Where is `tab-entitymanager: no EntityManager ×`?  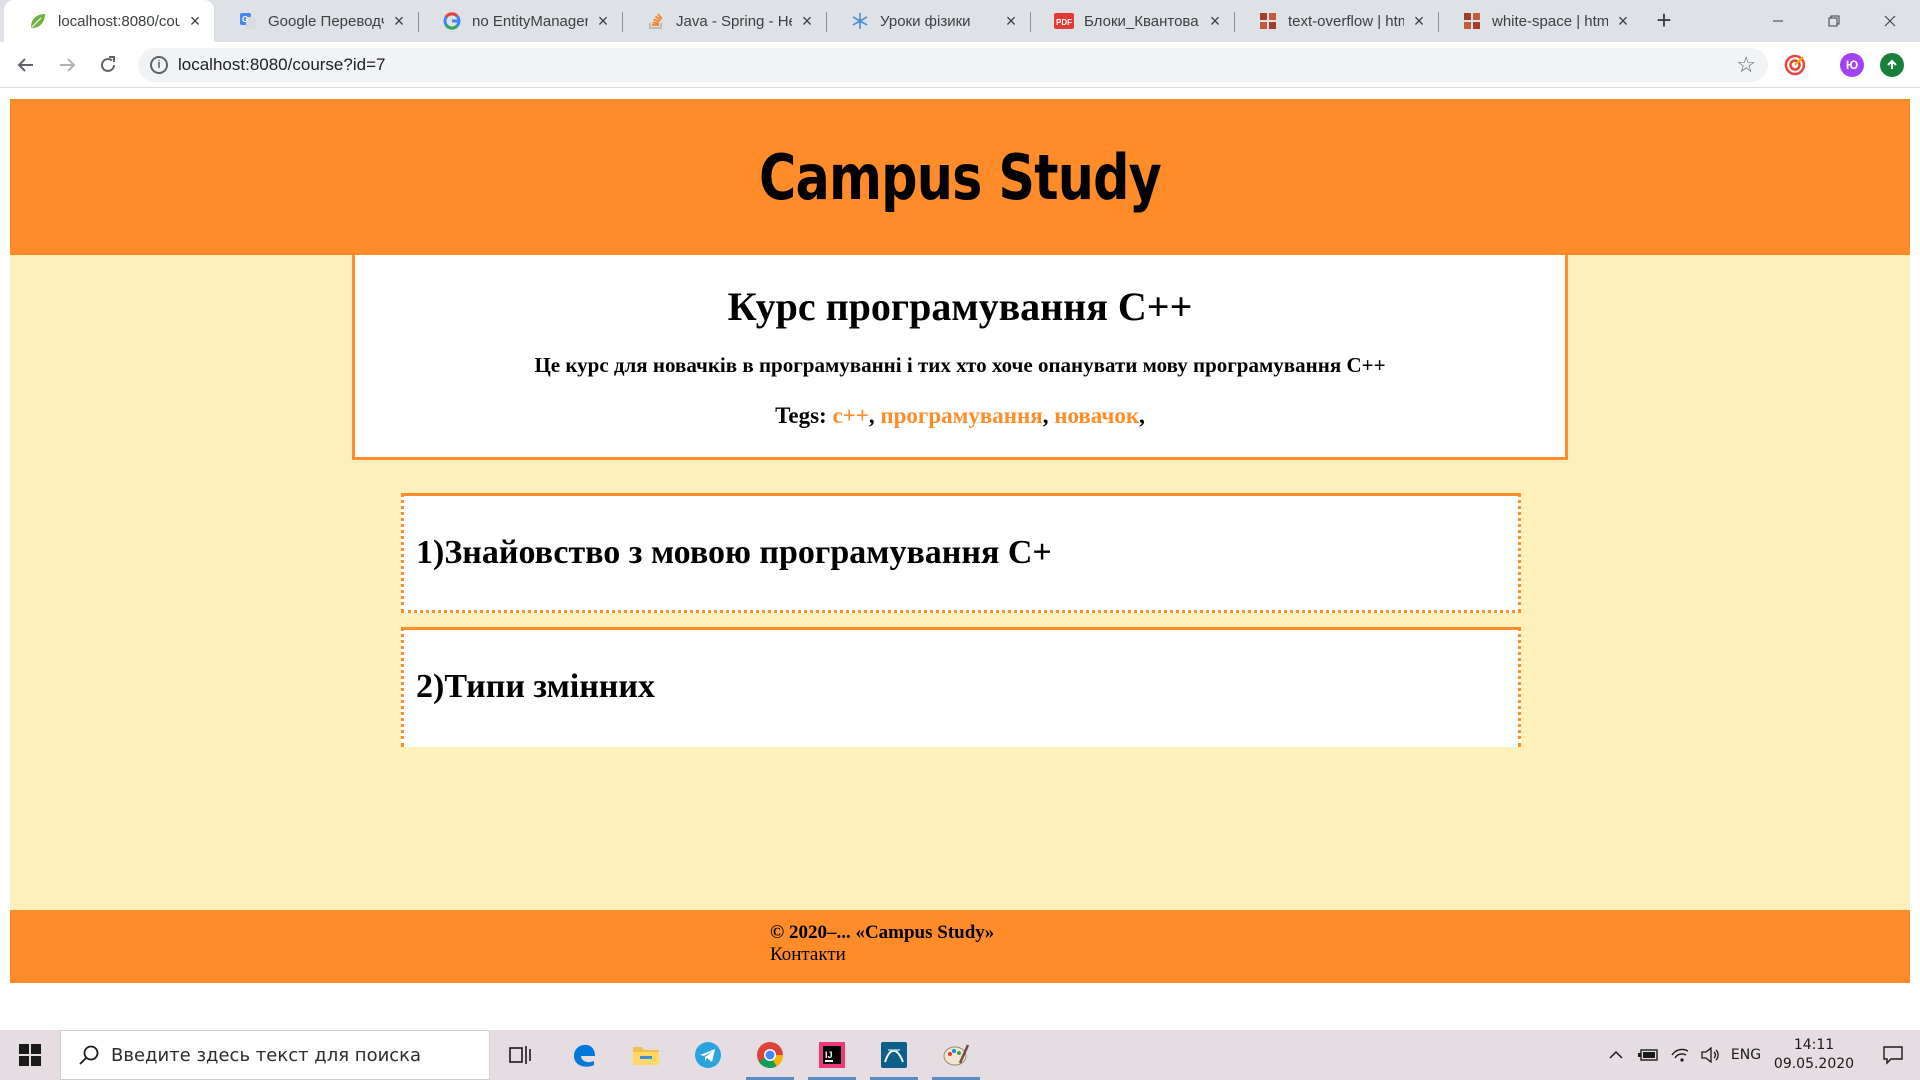
tab-entitymanager: no EntityManager × is located at coordinates (520, 21).